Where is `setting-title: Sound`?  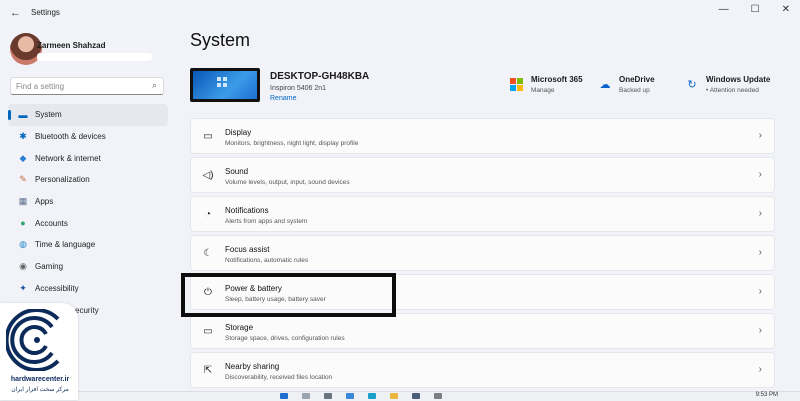 setting-title: Sound is located at coordinates (237, 171).